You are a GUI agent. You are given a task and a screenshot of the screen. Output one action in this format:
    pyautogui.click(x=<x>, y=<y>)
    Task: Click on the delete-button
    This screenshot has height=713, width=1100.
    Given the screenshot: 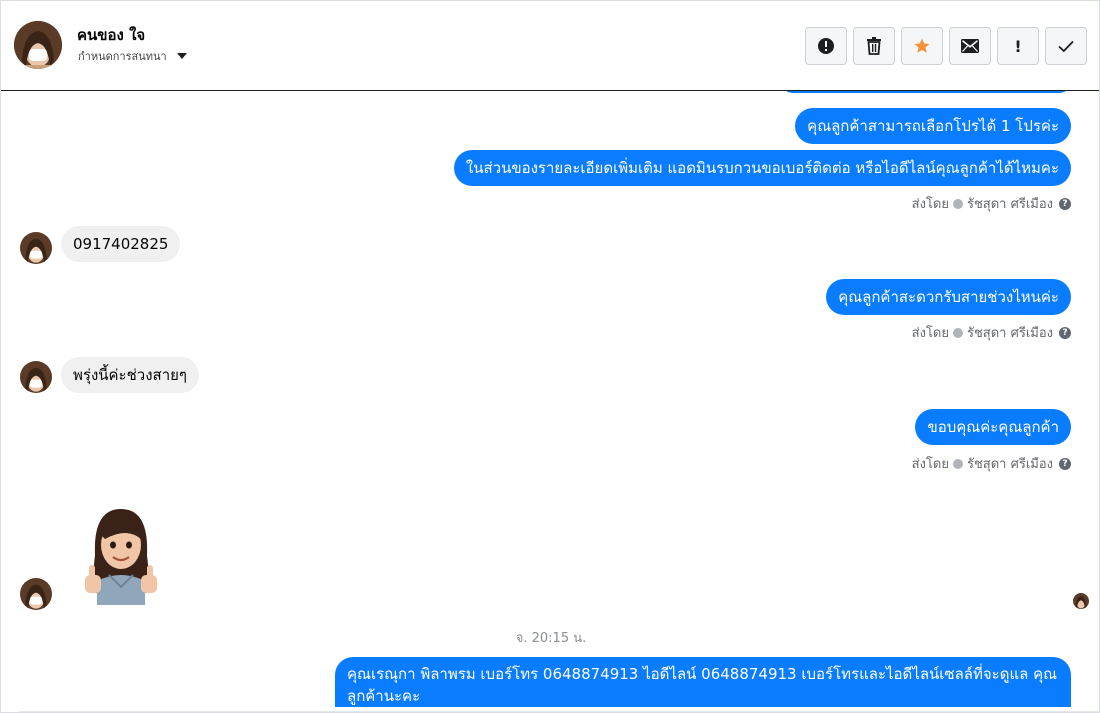 What is the action you would take?
    pyautogui.click(x=874, y=46)
    